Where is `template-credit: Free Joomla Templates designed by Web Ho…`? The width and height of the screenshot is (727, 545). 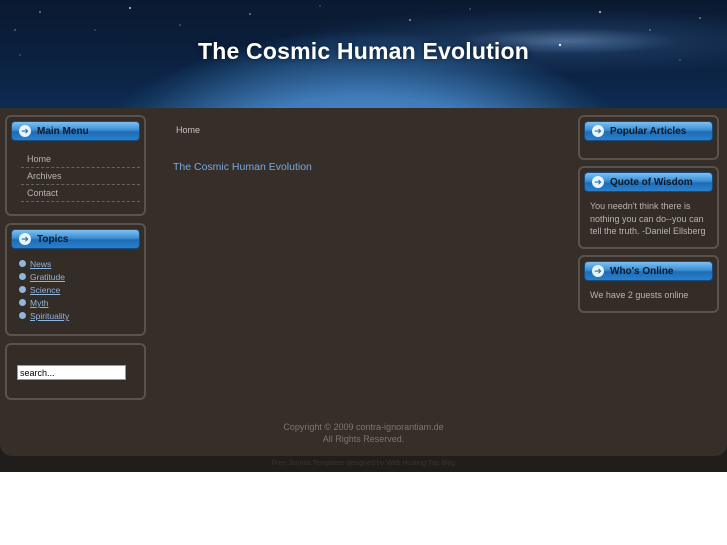
template-credit: Free Joomla Templates designed by Web Ho… is located at coordinates (363, 463).